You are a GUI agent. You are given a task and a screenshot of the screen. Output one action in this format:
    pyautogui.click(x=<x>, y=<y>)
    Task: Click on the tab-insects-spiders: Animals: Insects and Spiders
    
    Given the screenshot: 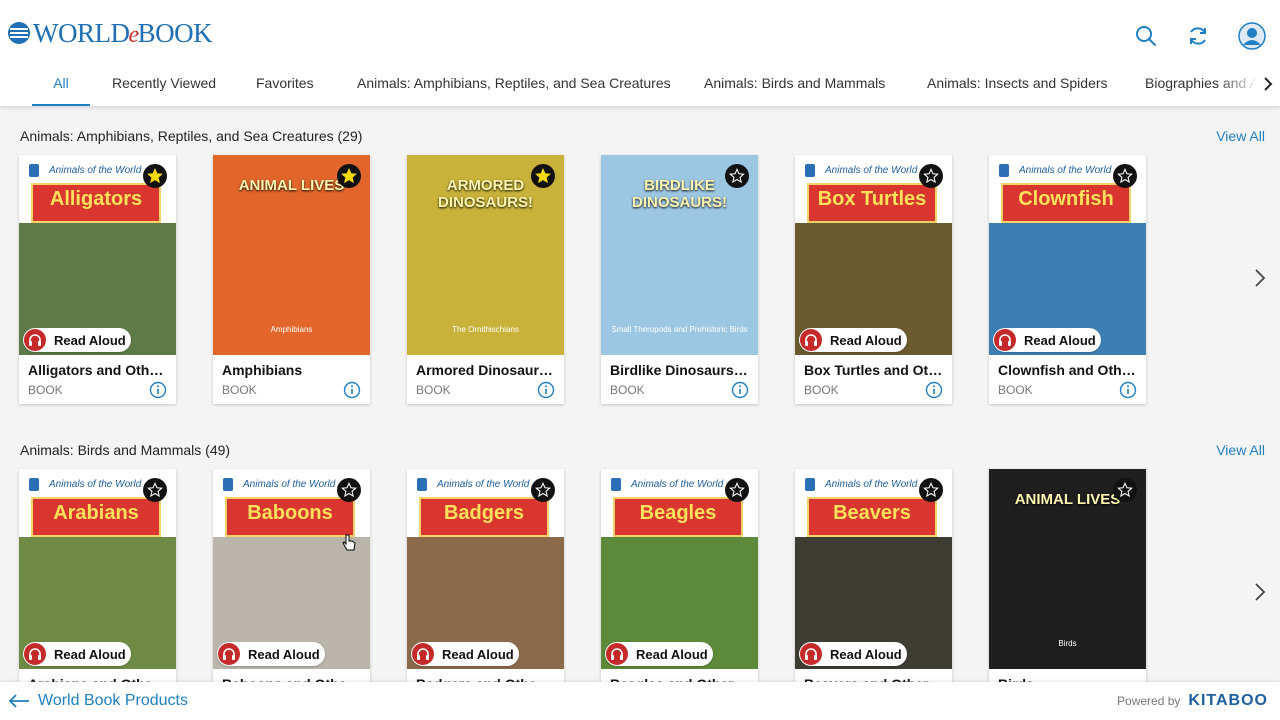 What is the action you would take?
    pyautogui.click(x=1017, y=84)
    